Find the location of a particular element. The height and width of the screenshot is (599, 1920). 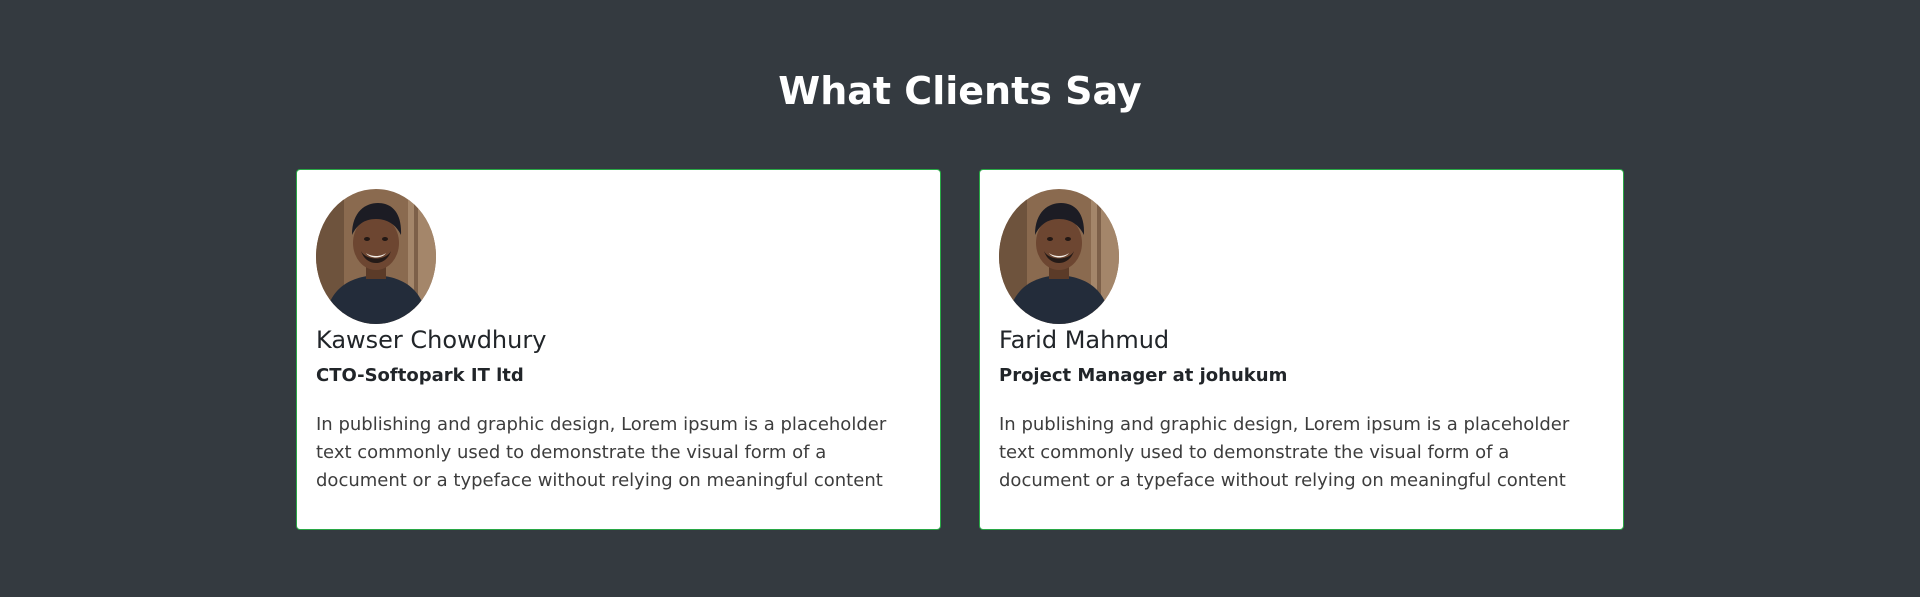

client-role: CTO-Softopark IT ltd is located at coordinates (420, 375).